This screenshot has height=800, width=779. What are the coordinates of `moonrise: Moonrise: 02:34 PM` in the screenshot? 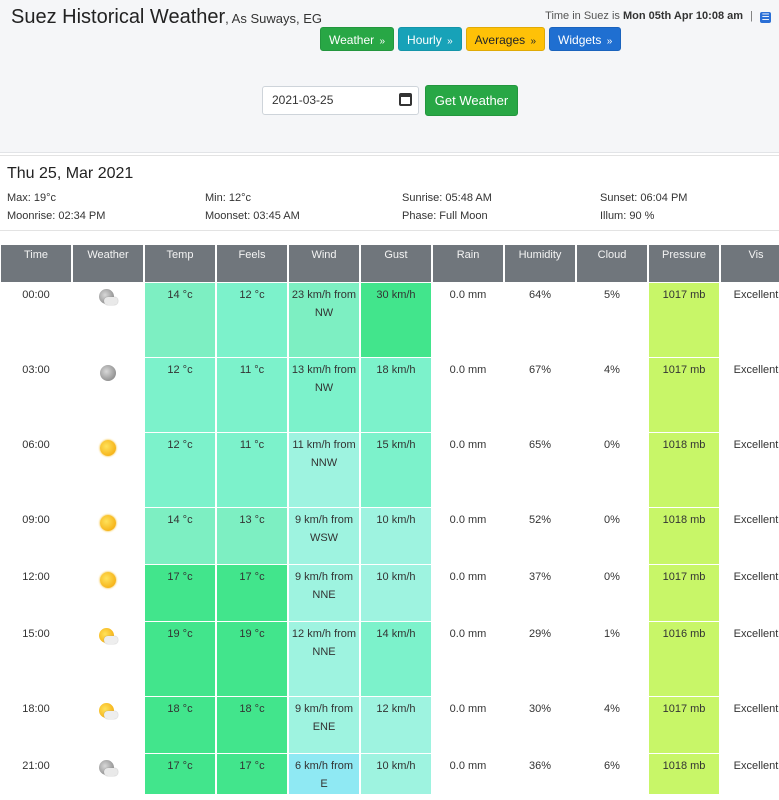 It's located at (56, 216).